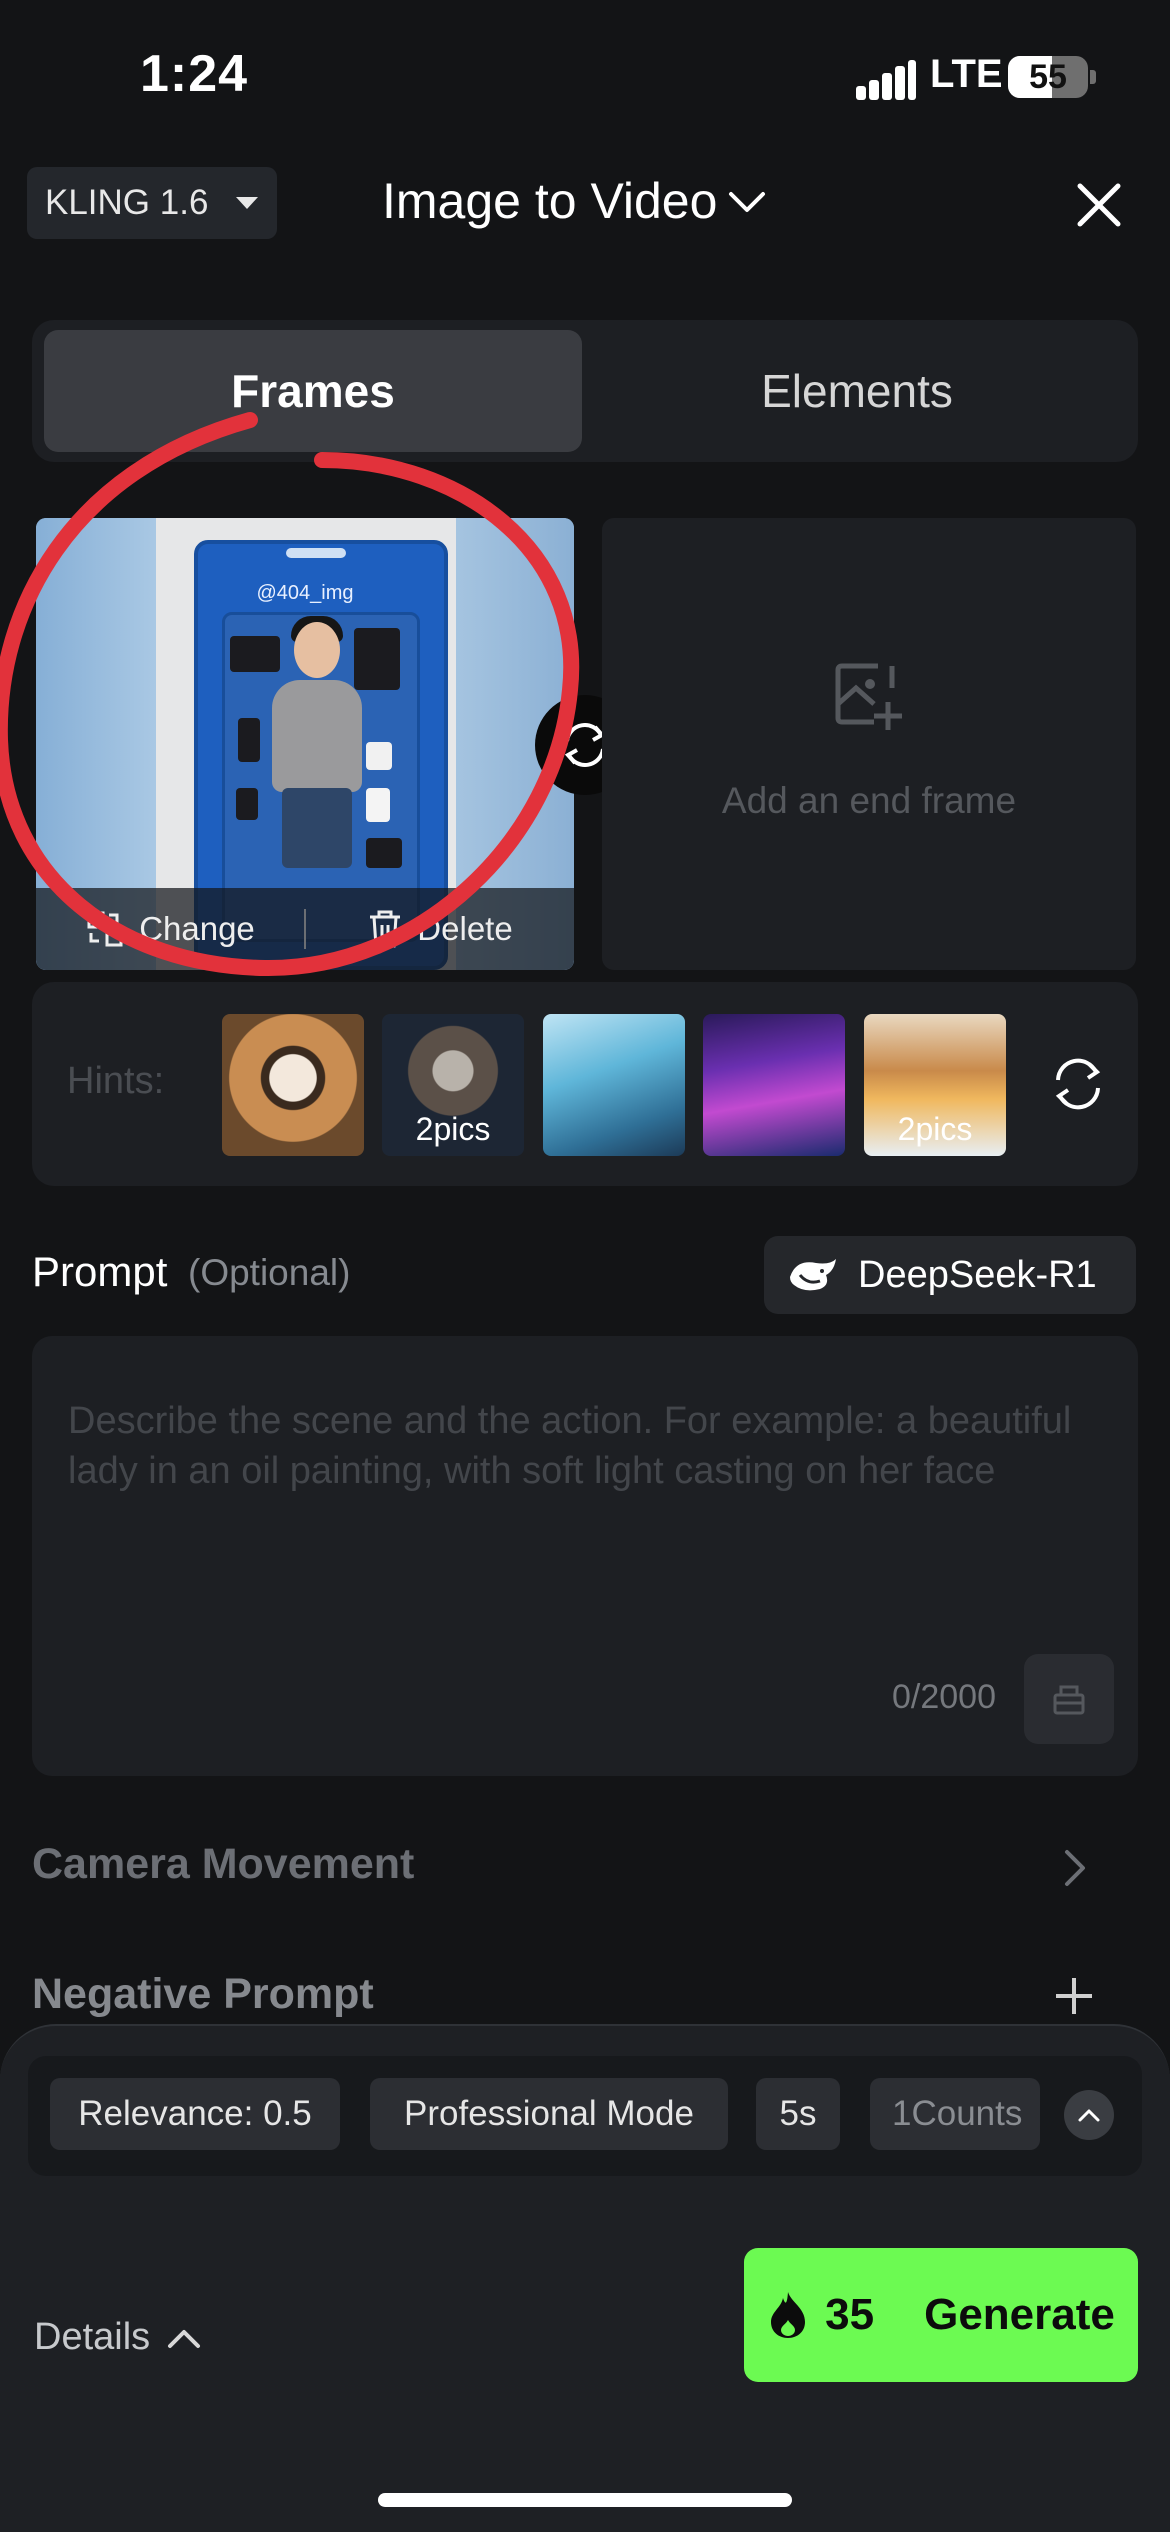  I want to click on clear-prompt-button, so click(1069, 1699).